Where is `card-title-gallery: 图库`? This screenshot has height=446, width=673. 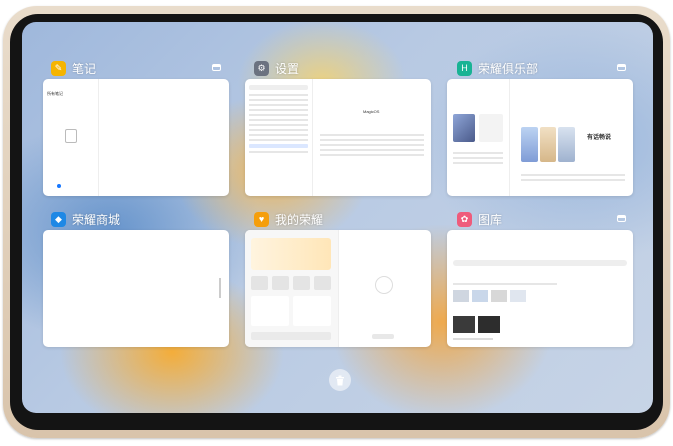
card-title-gallery: 图库 is located at coordinates (490, 219).